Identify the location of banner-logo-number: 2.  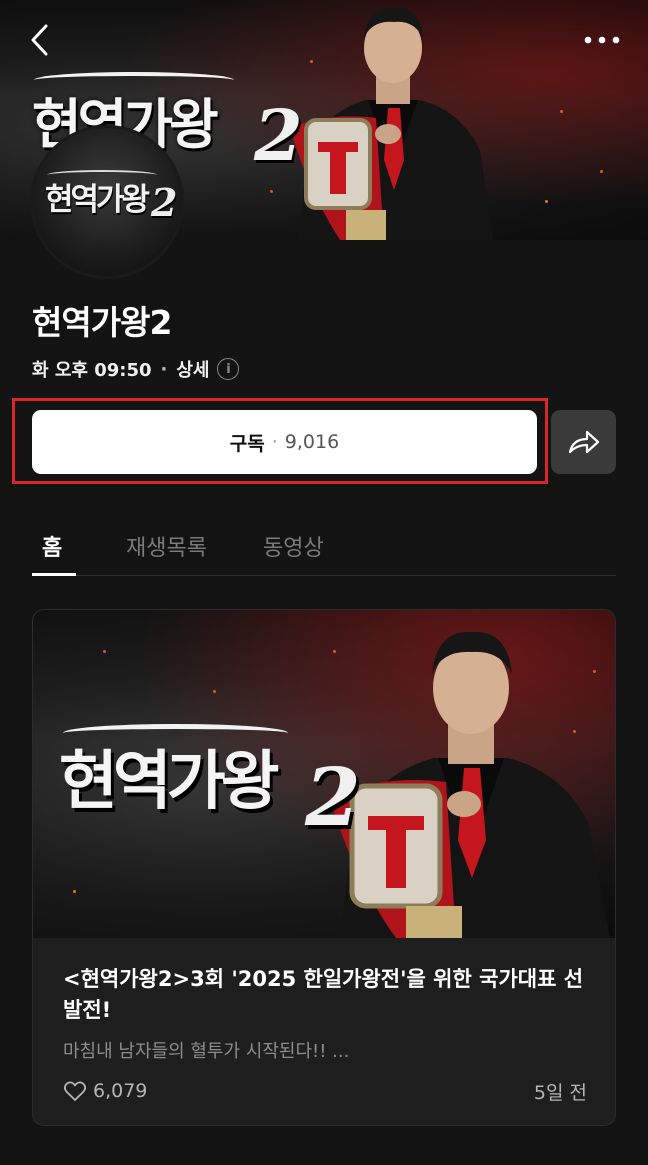
(278, 135).